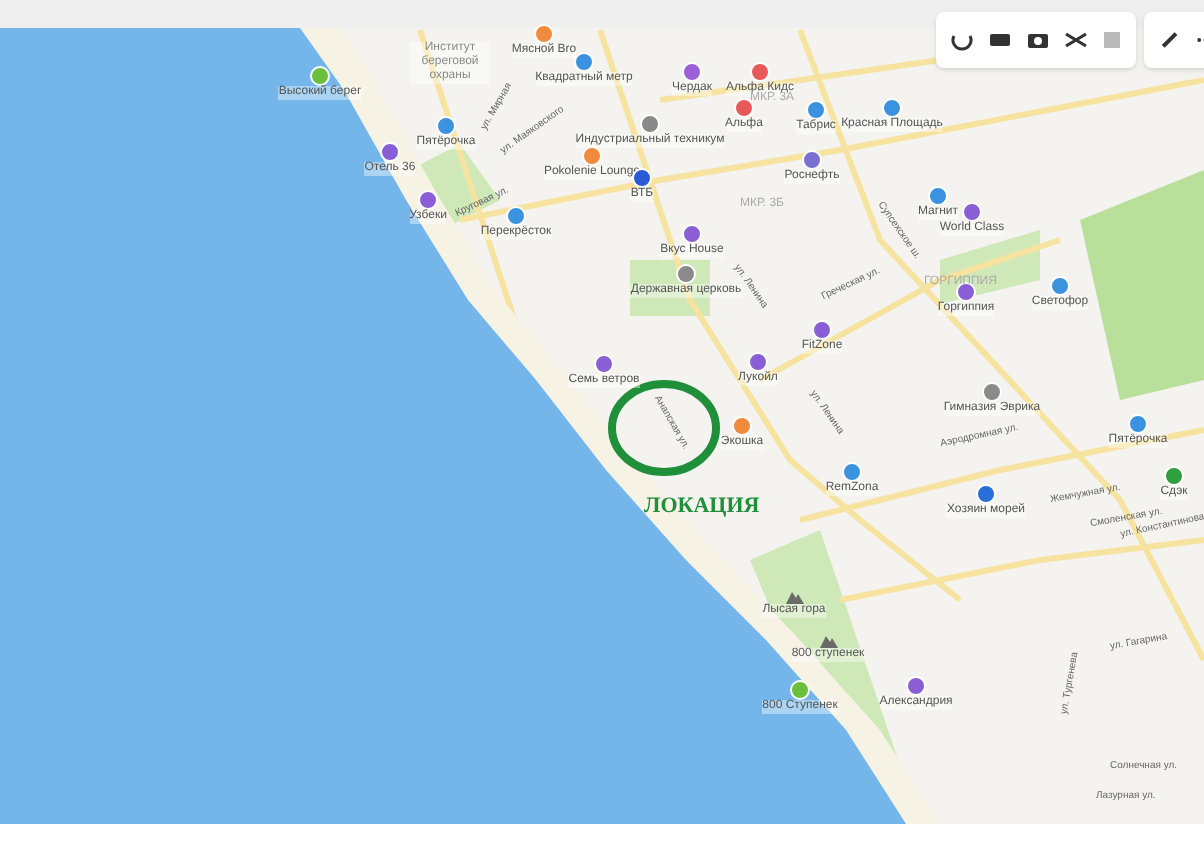  Describe the element at coordinates (1199, 40) in the screenshot. I see `more-icon` at that location.